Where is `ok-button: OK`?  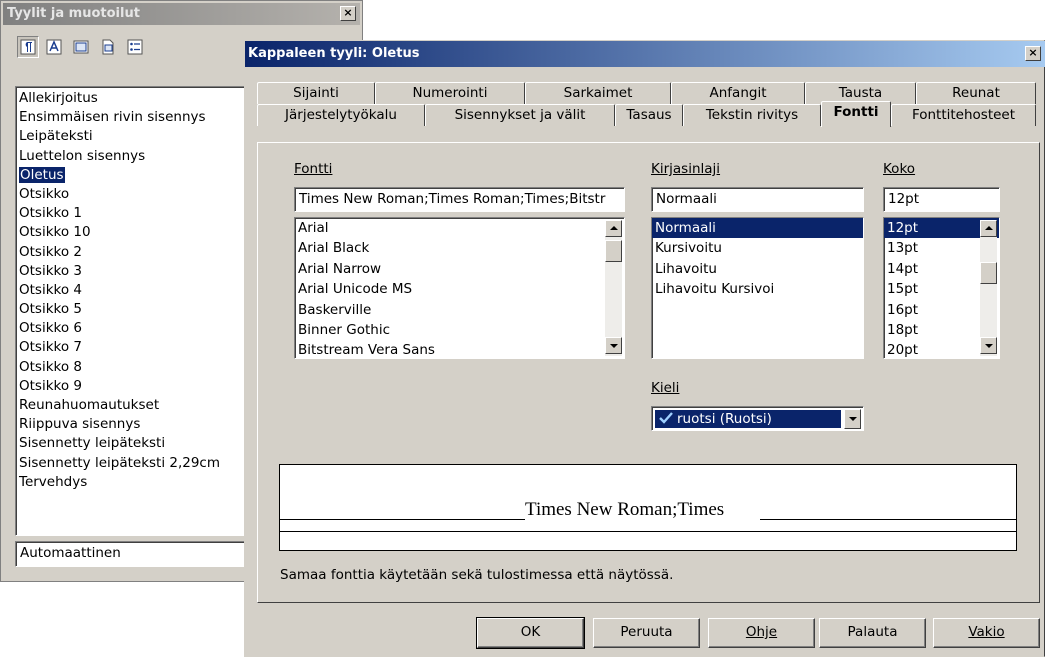 ok-button: OK is located at coordinates (530, 633).